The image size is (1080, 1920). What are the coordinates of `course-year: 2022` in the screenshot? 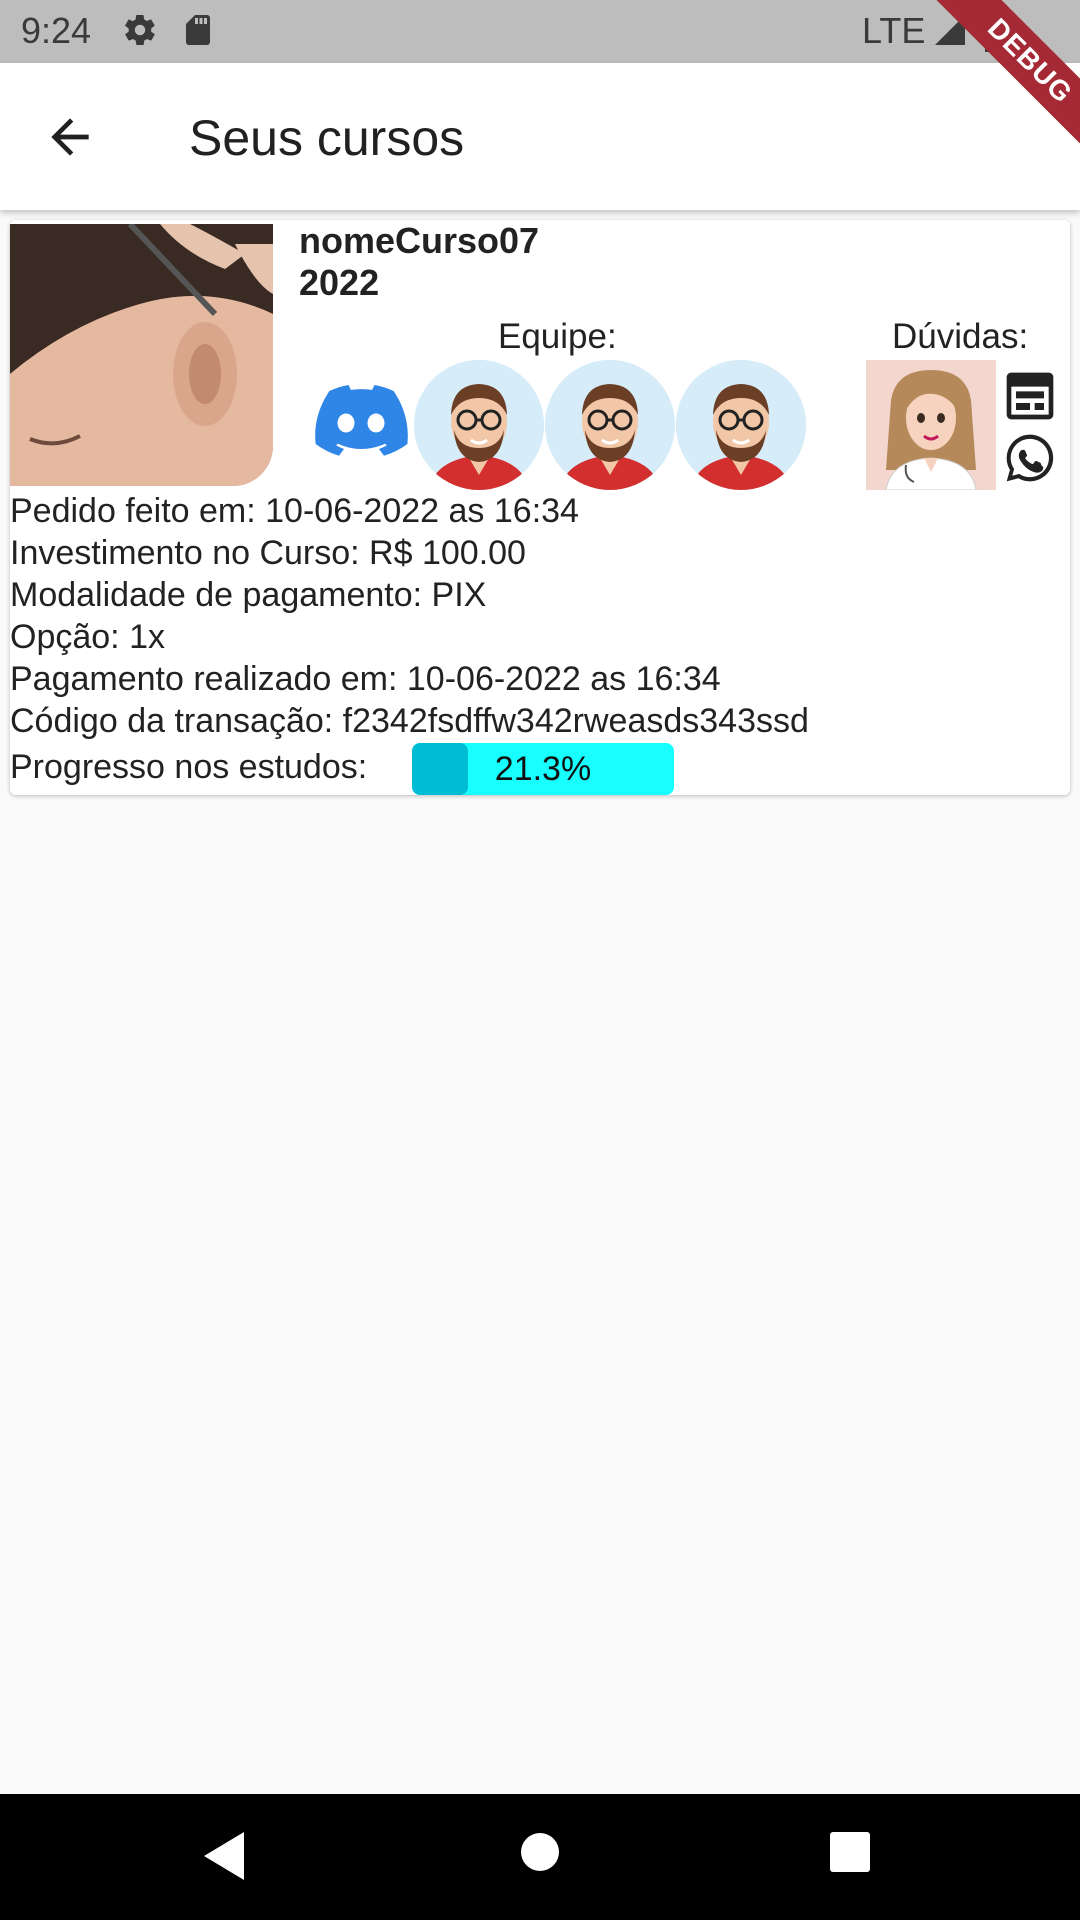 It's located at (339, 282).